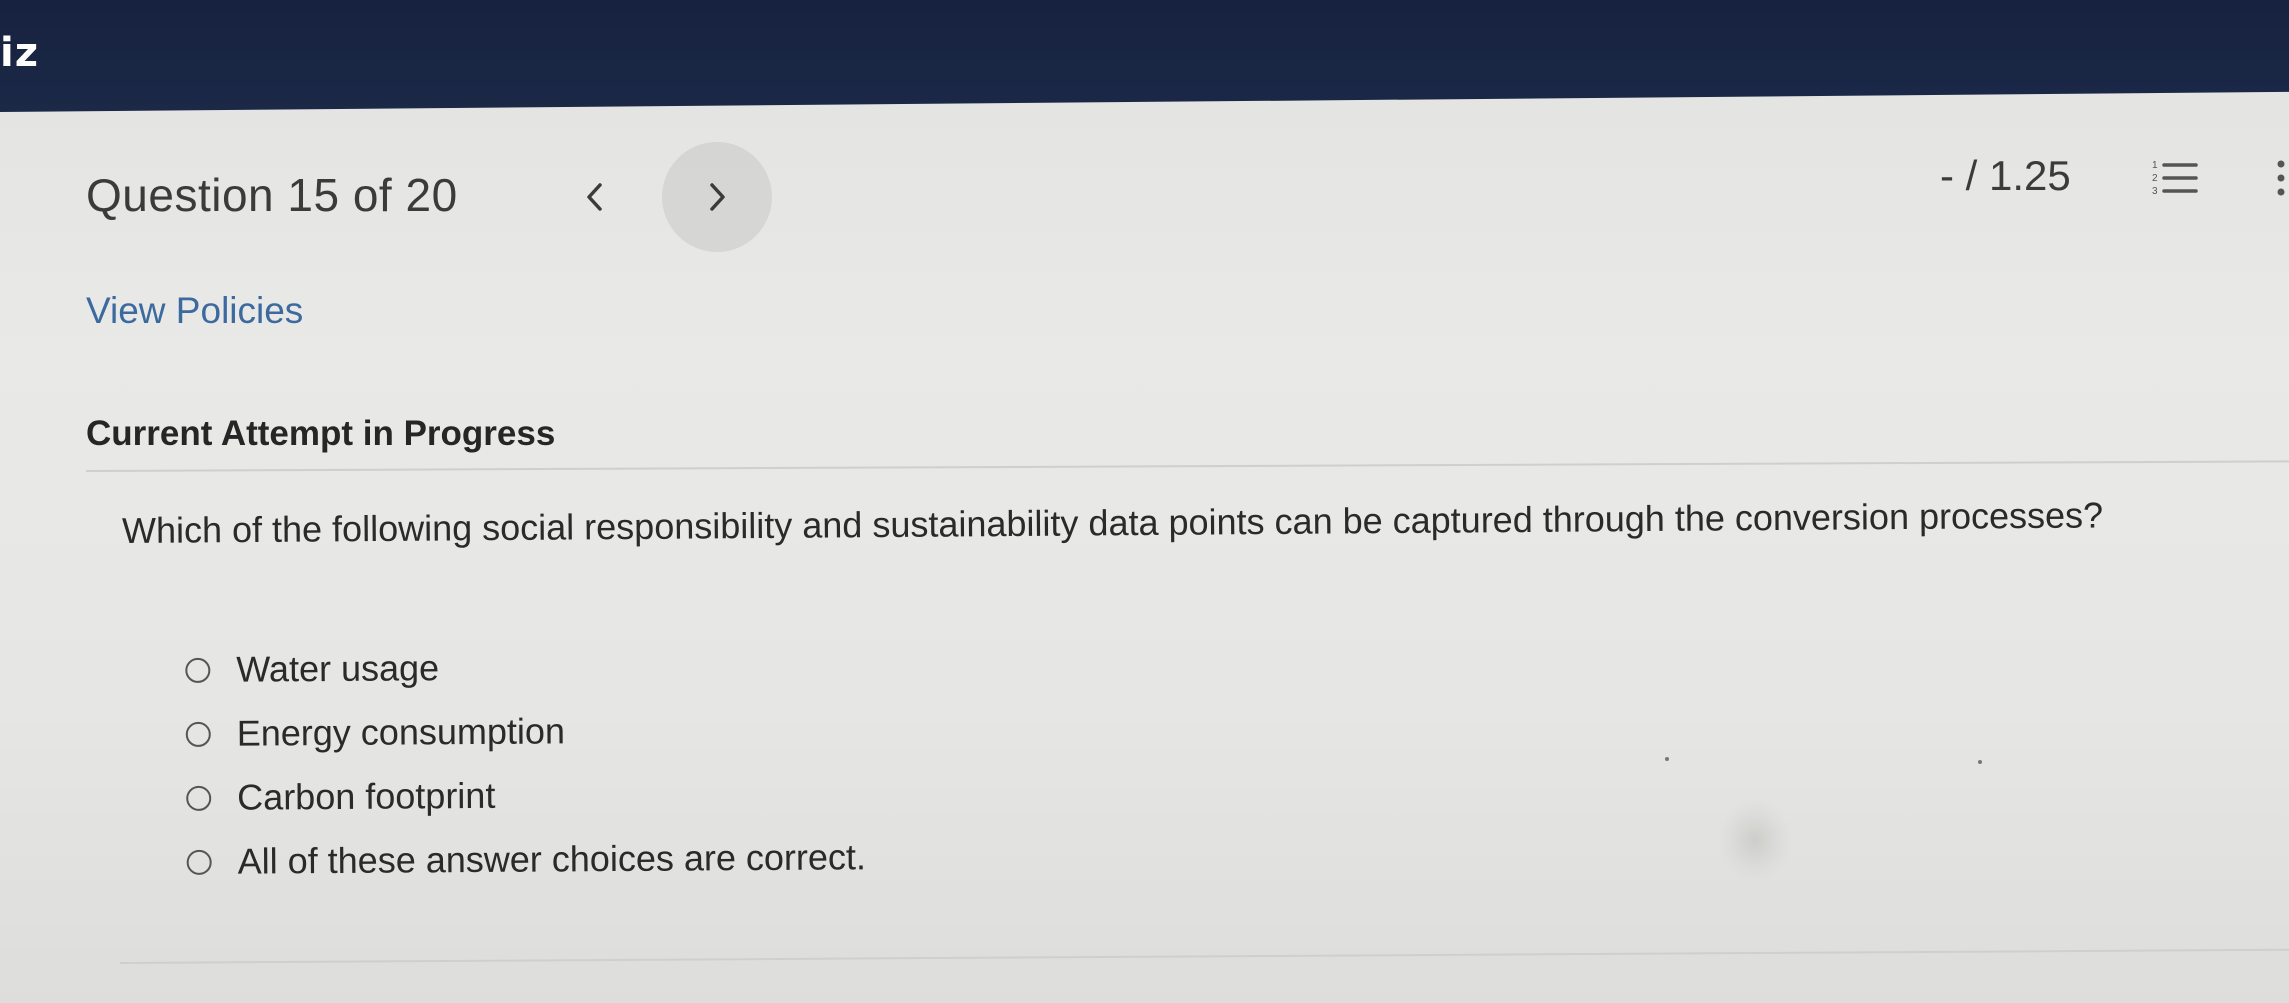 The height and width of the screenshot is (1003, 2289). Describe the element at coordinates (2155, 165) in the screenshot. I see `svg-text: 1` at that location.